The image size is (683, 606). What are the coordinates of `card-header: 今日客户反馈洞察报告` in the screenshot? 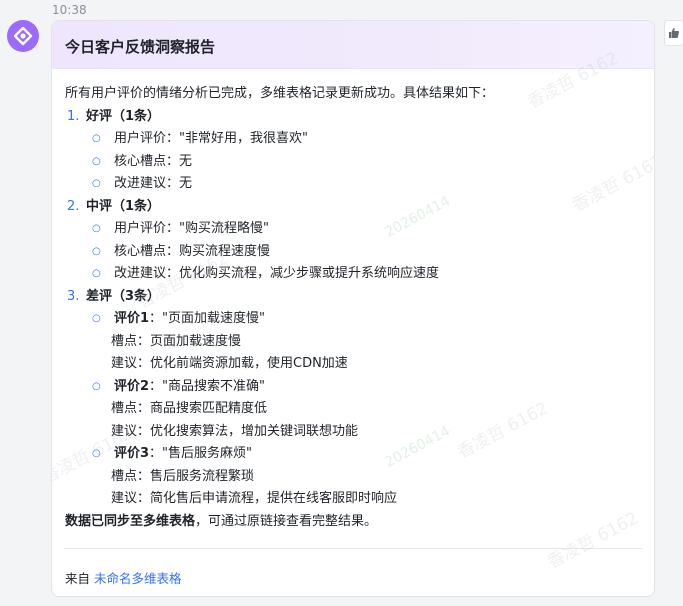 It's located at (353, 45).